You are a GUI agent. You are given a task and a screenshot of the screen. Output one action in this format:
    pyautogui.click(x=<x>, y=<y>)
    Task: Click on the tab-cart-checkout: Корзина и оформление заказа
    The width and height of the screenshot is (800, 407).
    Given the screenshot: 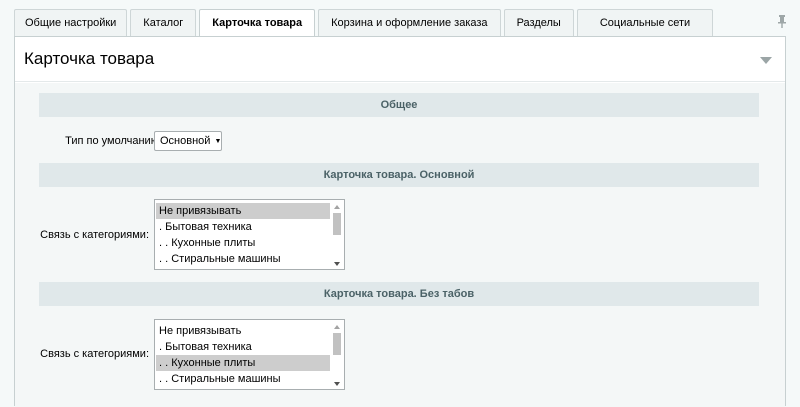 What is the action you would take?
    pyautogui.click(x=409, y=22)
    